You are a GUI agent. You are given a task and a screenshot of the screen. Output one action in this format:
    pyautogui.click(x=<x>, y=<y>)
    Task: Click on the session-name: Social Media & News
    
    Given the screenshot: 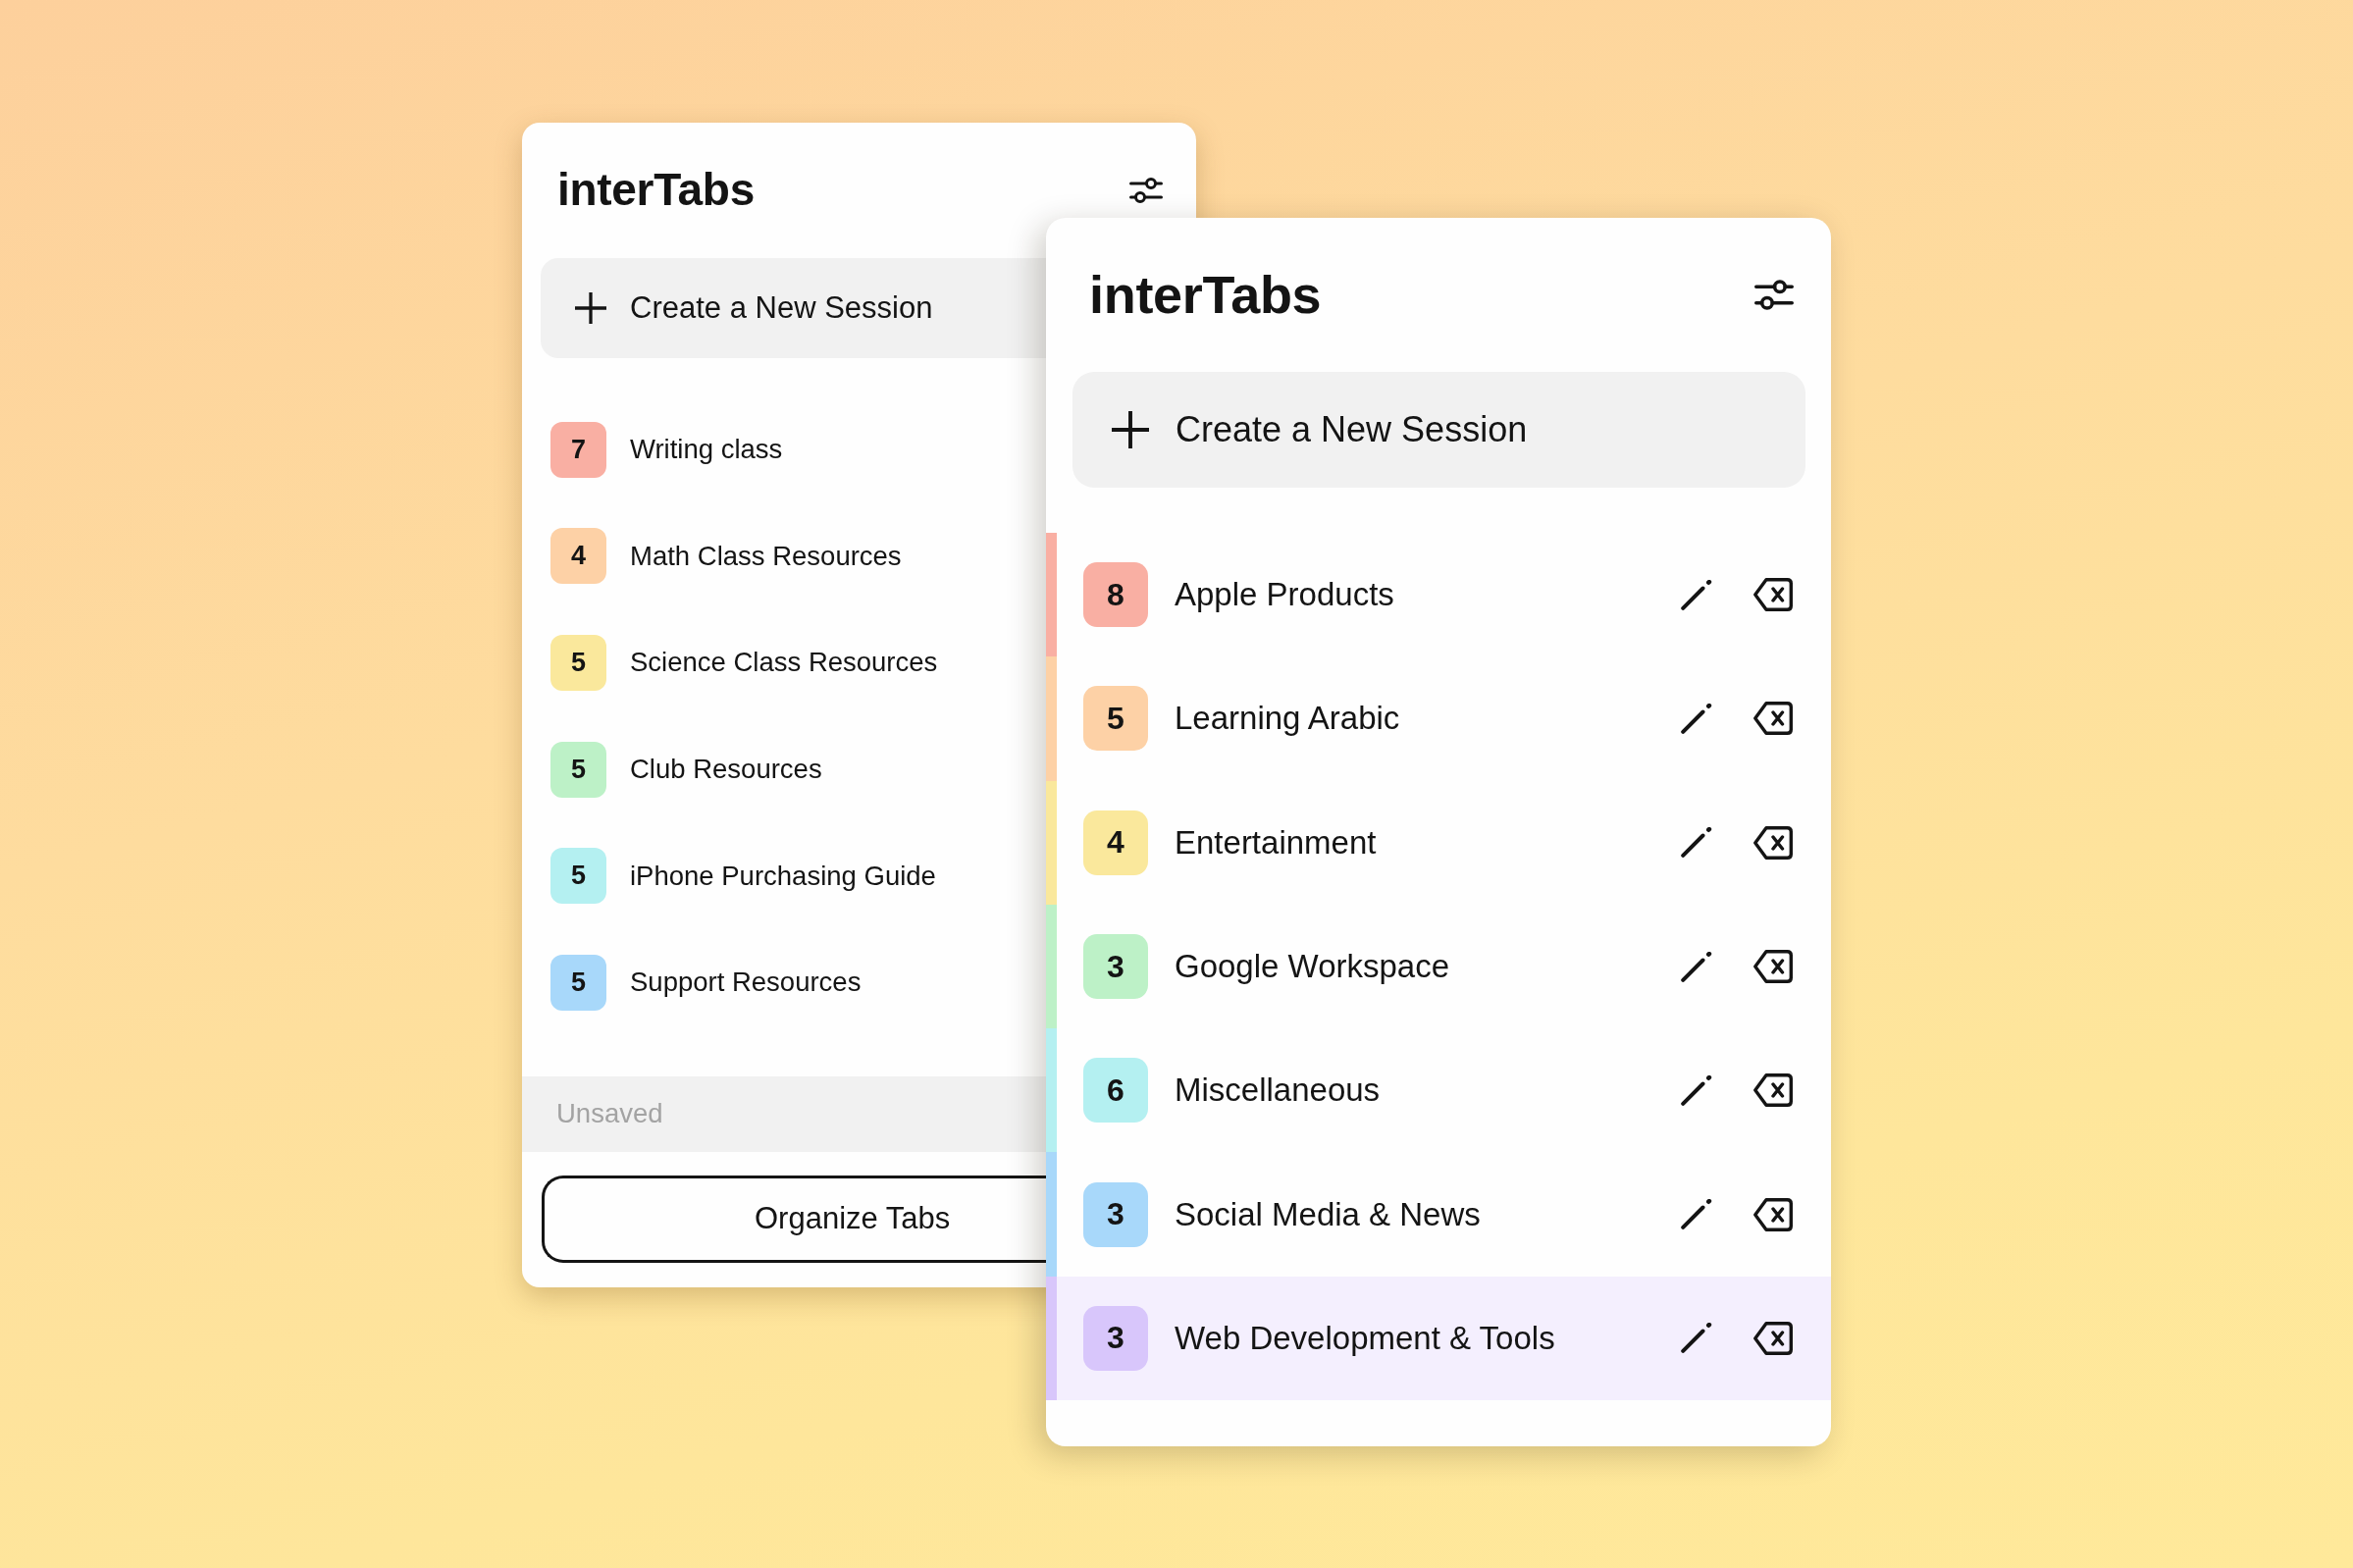 What is the action you would take?
    pyautogui.click(x=1328, y=1214)
    